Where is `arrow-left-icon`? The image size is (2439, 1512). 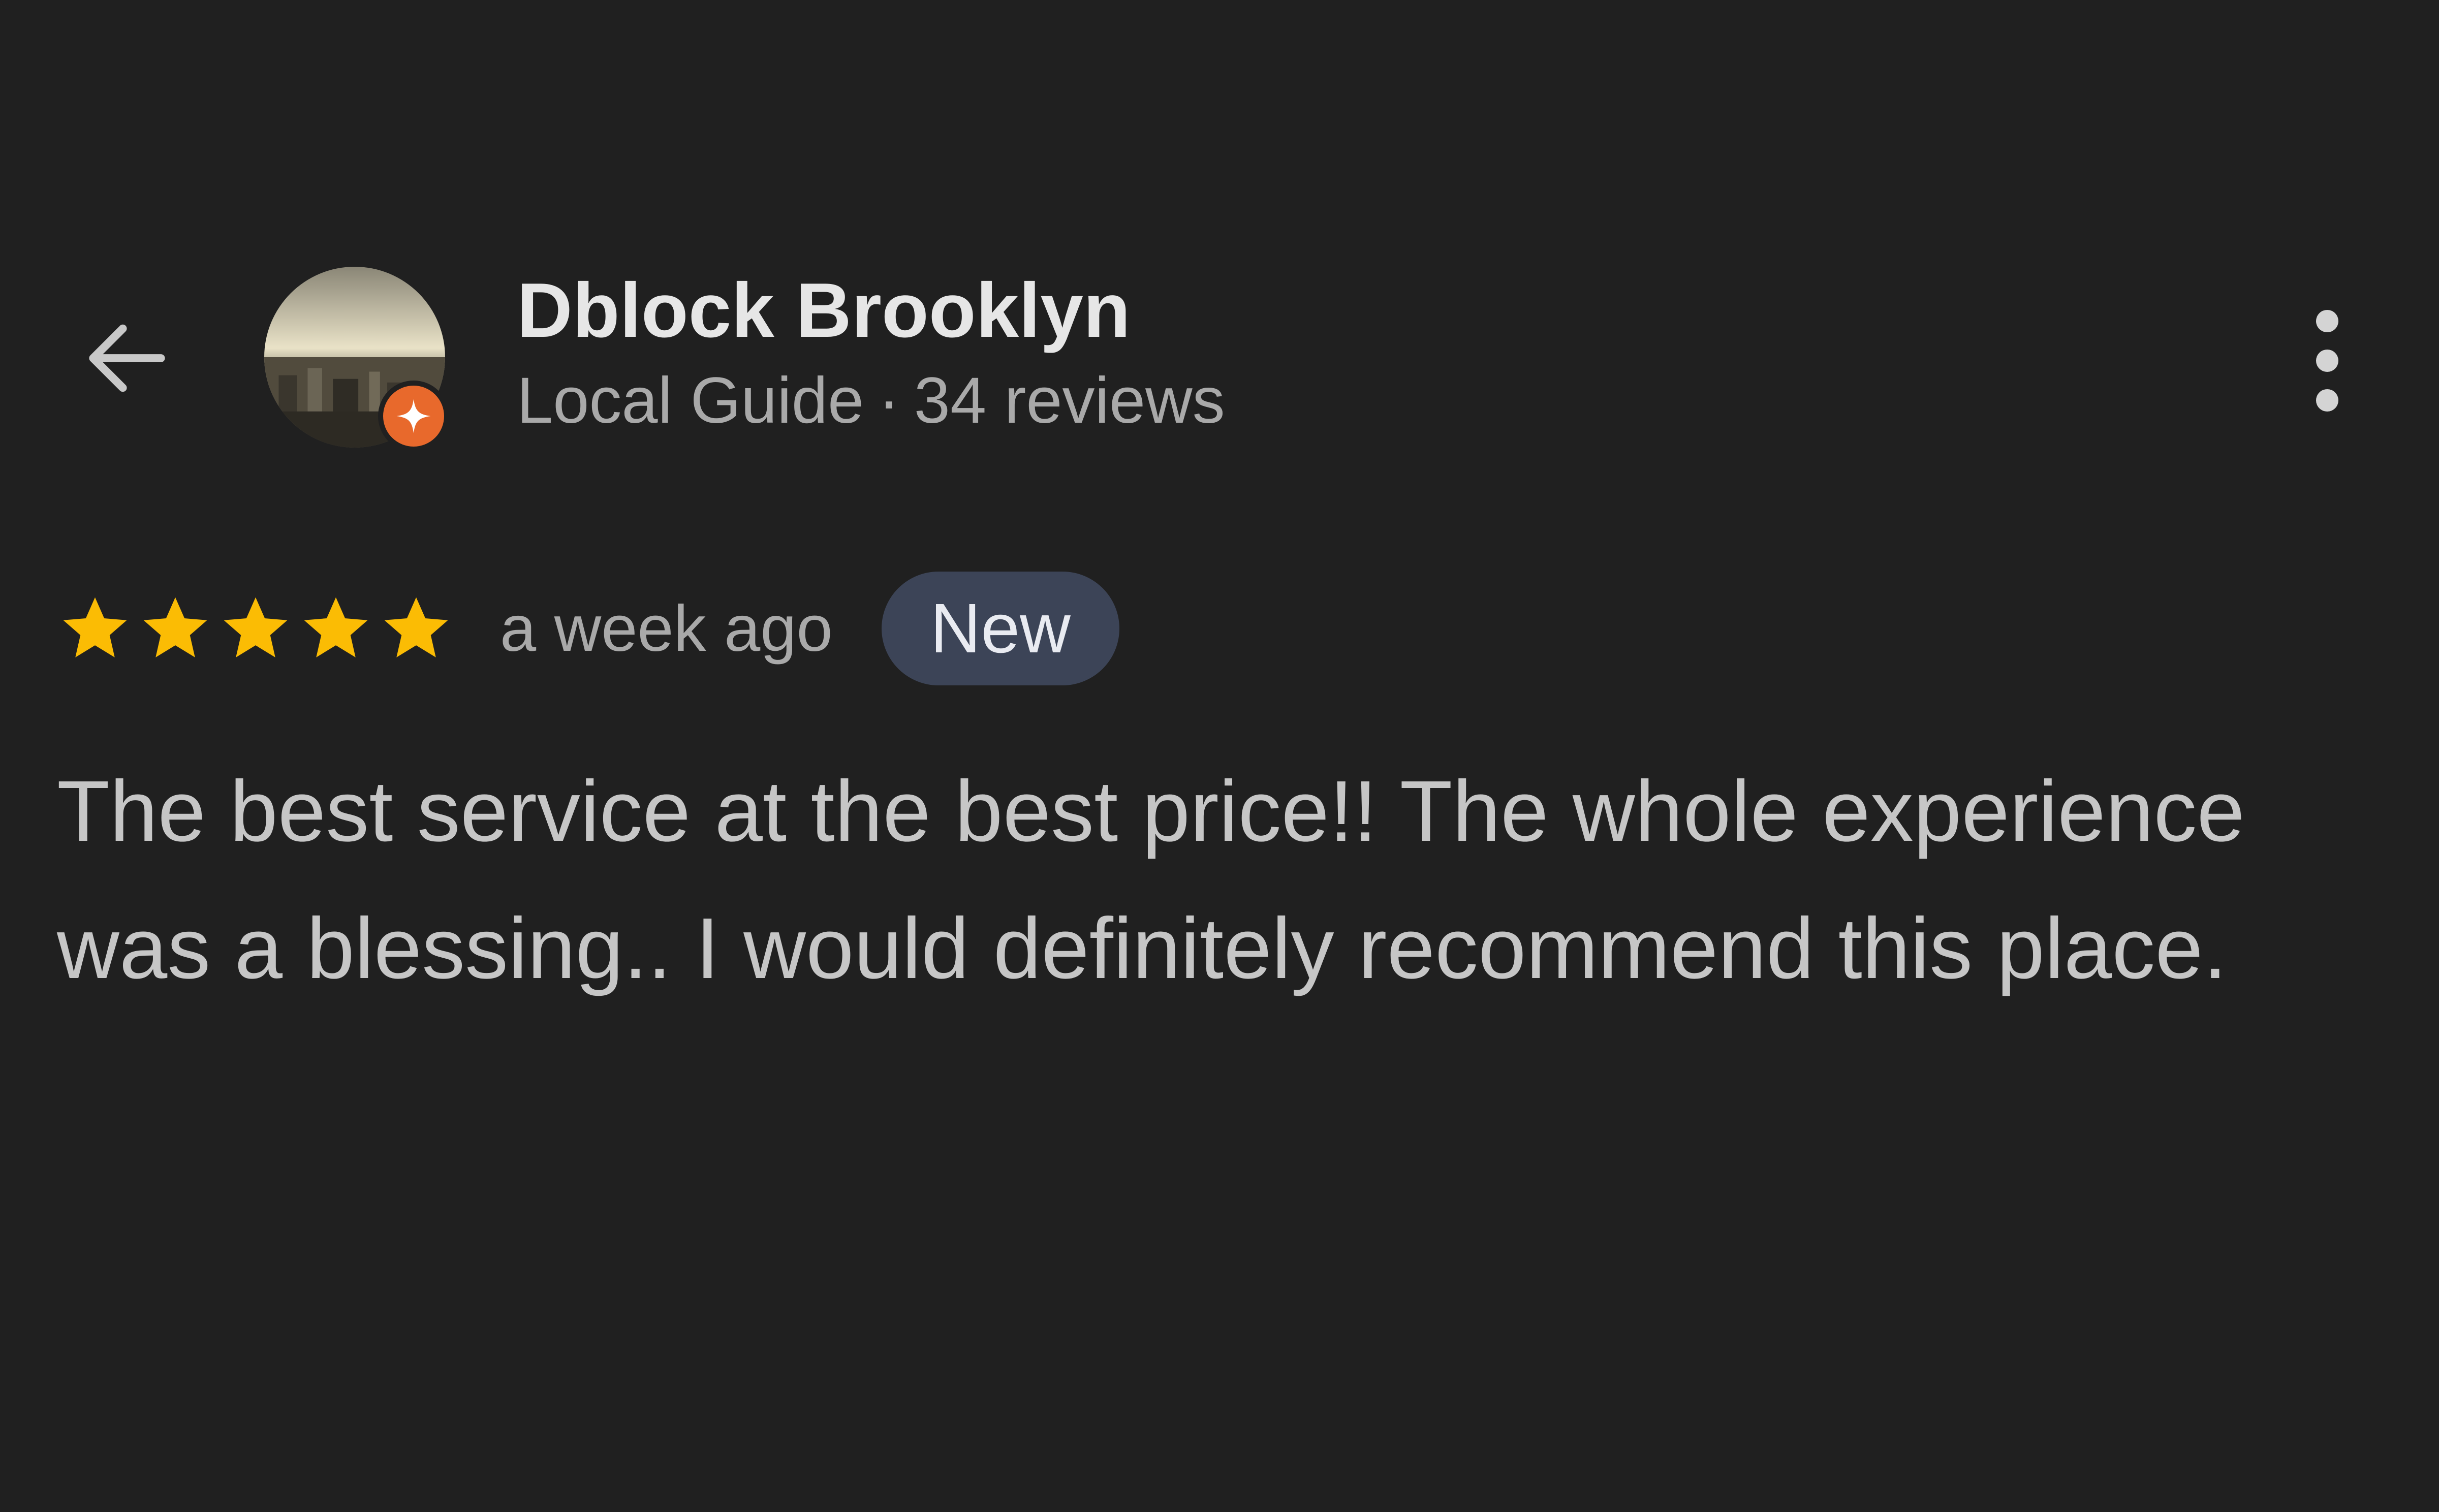
arrow-left-icon is located at coordinates (127, 358).